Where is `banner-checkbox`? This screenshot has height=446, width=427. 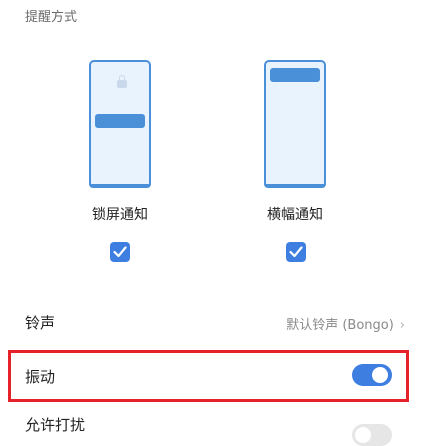 banner-checkbox is located at coordinates (296, 252).